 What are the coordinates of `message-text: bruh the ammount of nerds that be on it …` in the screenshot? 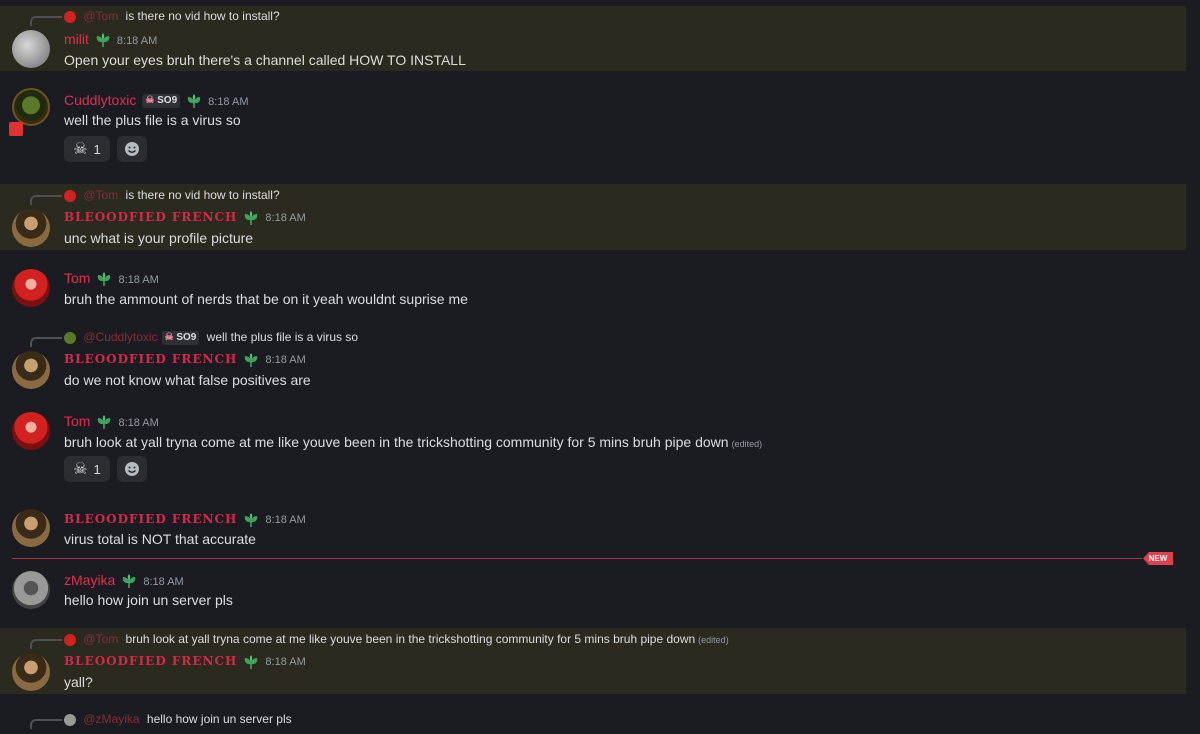 It's located at (266, 299).